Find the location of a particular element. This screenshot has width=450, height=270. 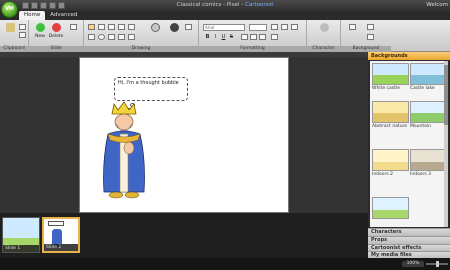

group-formatting: Arial B I U S Formatting is located at coordinates (253, 36).